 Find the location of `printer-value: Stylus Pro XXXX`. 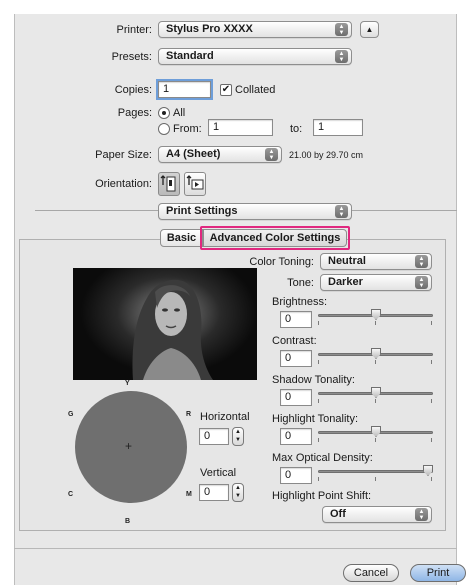

printer-value: Stylus Pro XXXX is located at coordinates (209, 29).